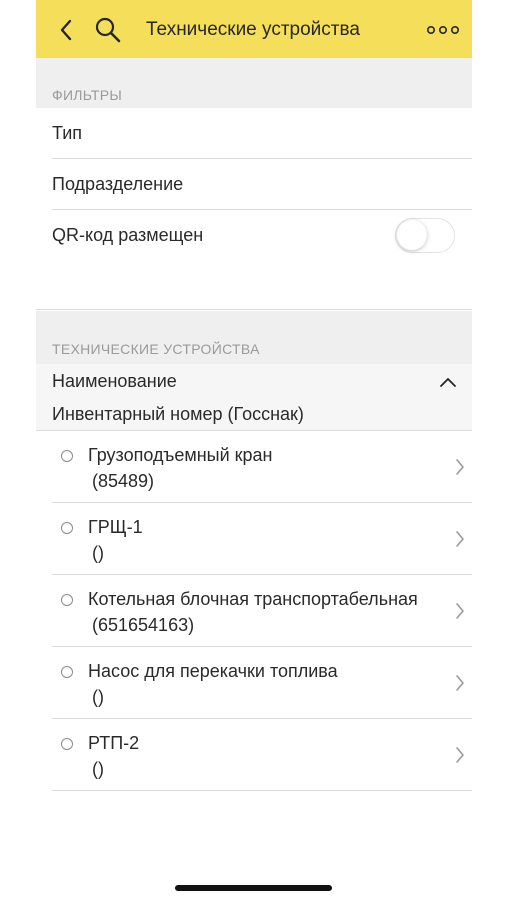  I want to click on more-horizontal-icon, so click(442, 30).